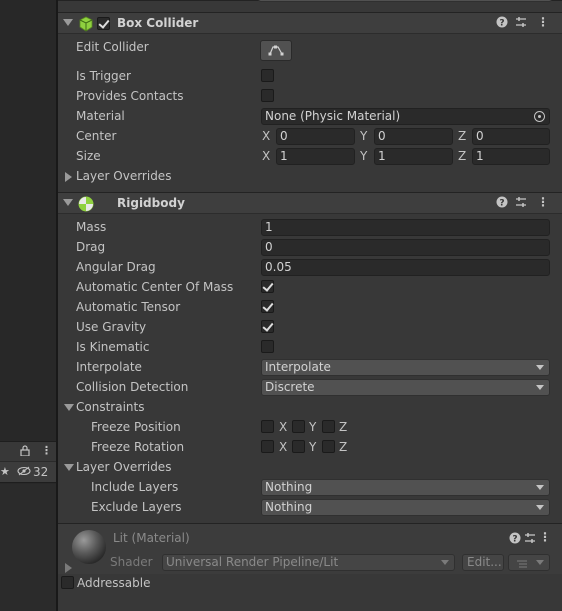  Describe the element at coordinates (310, 23) in the screenshot. I see `box-collider-header: Box Collider ? ⋮` at that location.